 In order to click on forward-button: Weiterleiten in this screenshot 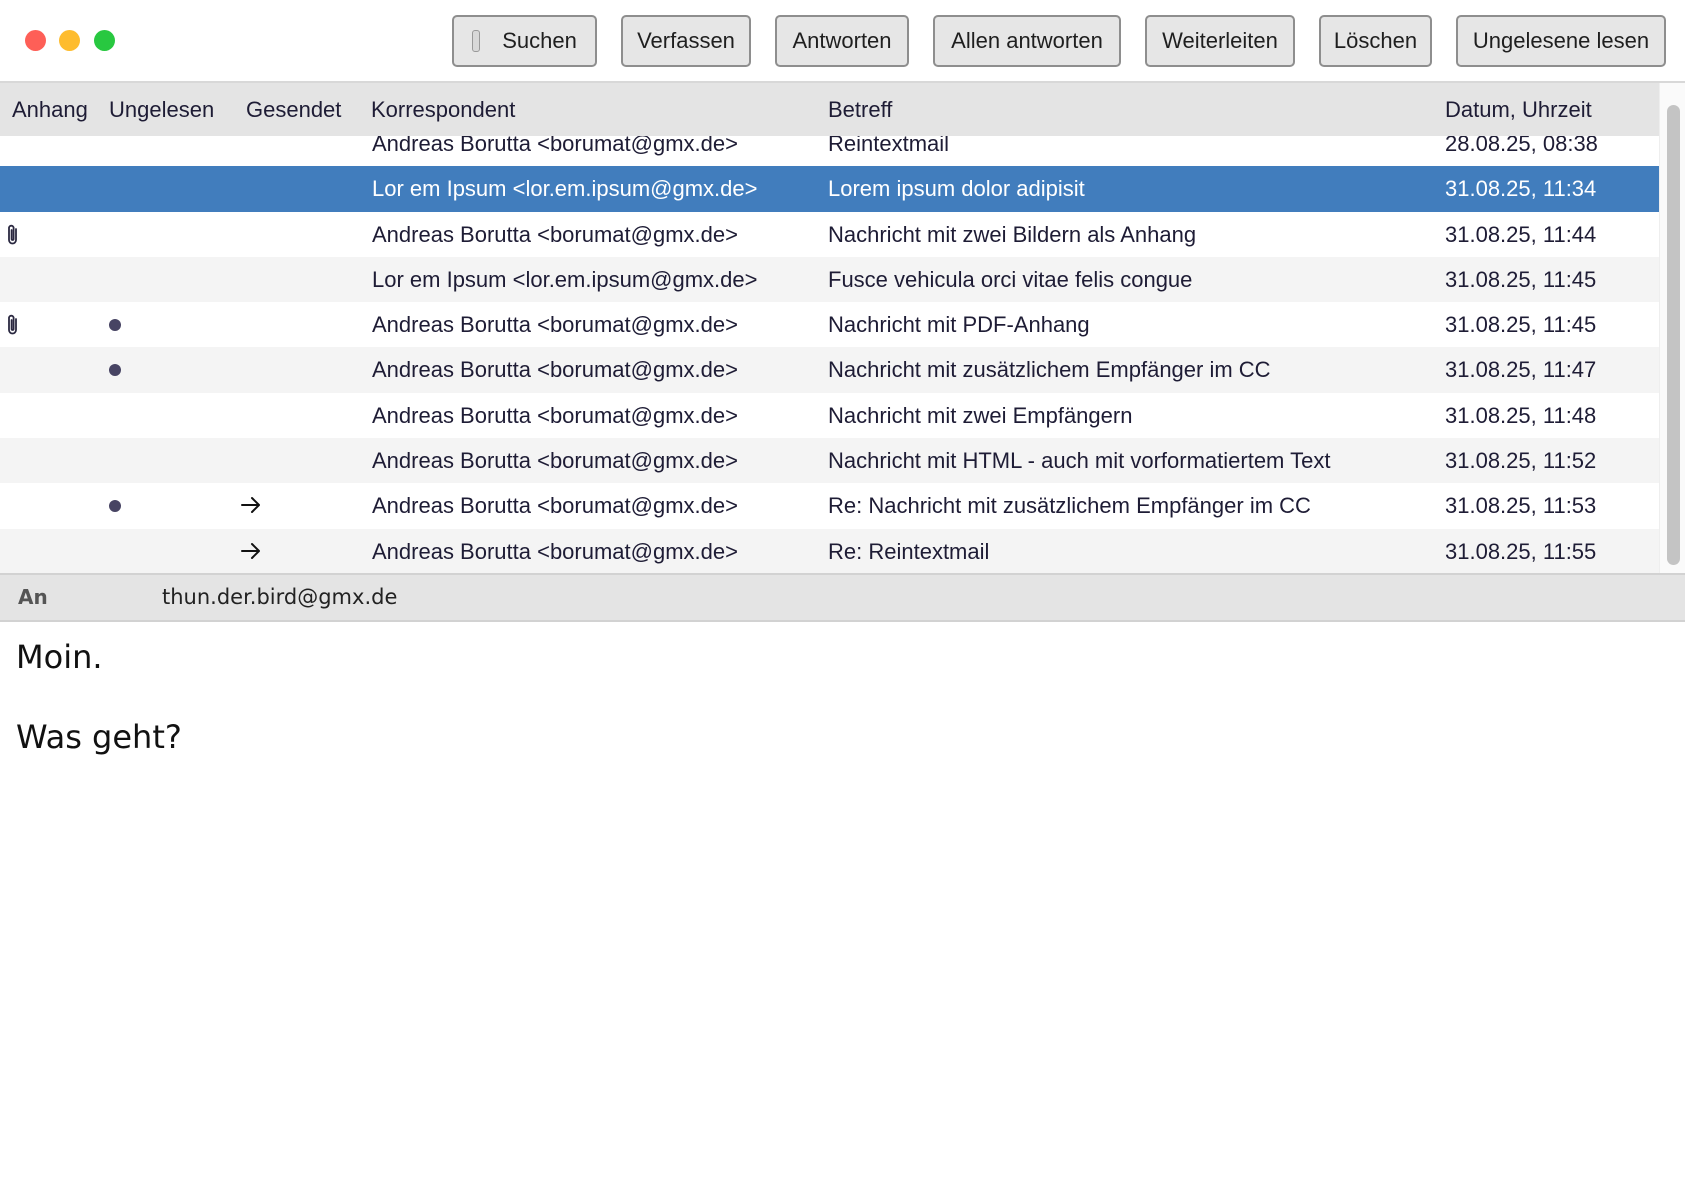, I will do `click(1220, 41)`.